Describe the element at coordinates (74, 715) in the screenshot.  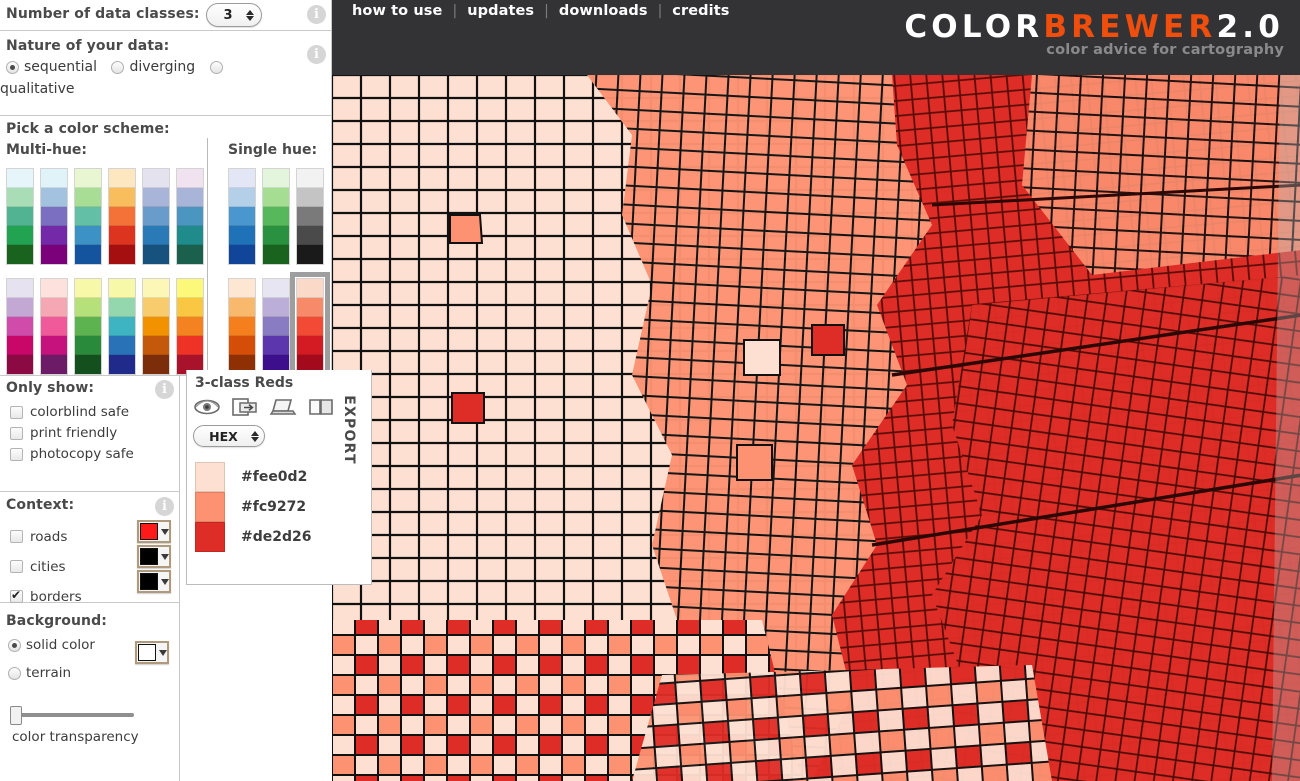
I see `transparency-slider-track` at that location.